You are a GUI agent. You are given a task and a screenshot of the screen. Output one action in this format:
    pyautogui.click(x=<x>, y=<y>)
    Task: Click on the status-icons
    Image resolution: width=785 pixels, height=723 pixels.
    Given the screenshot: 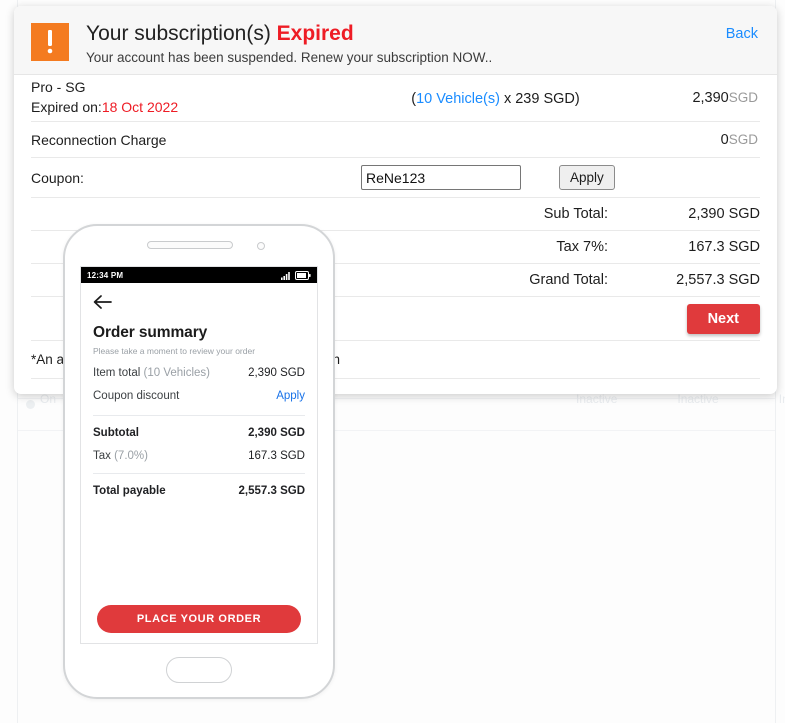 What is the action you would take?
    pyautogui.click(x=296, y=275)
    